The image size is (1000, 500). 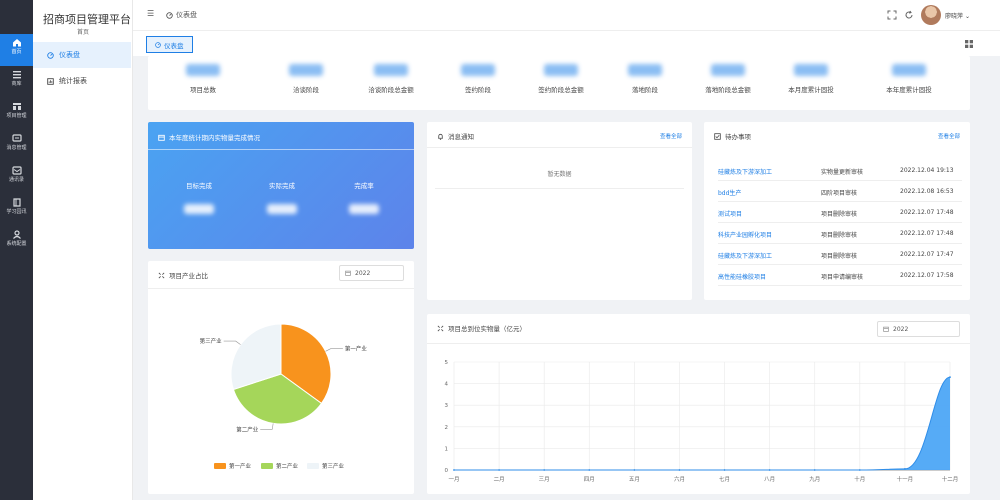 What do you see at coordinates (859, 479) in the screenshot?
I see `x-tick-label: 十月` at bounding box center [859, 479].